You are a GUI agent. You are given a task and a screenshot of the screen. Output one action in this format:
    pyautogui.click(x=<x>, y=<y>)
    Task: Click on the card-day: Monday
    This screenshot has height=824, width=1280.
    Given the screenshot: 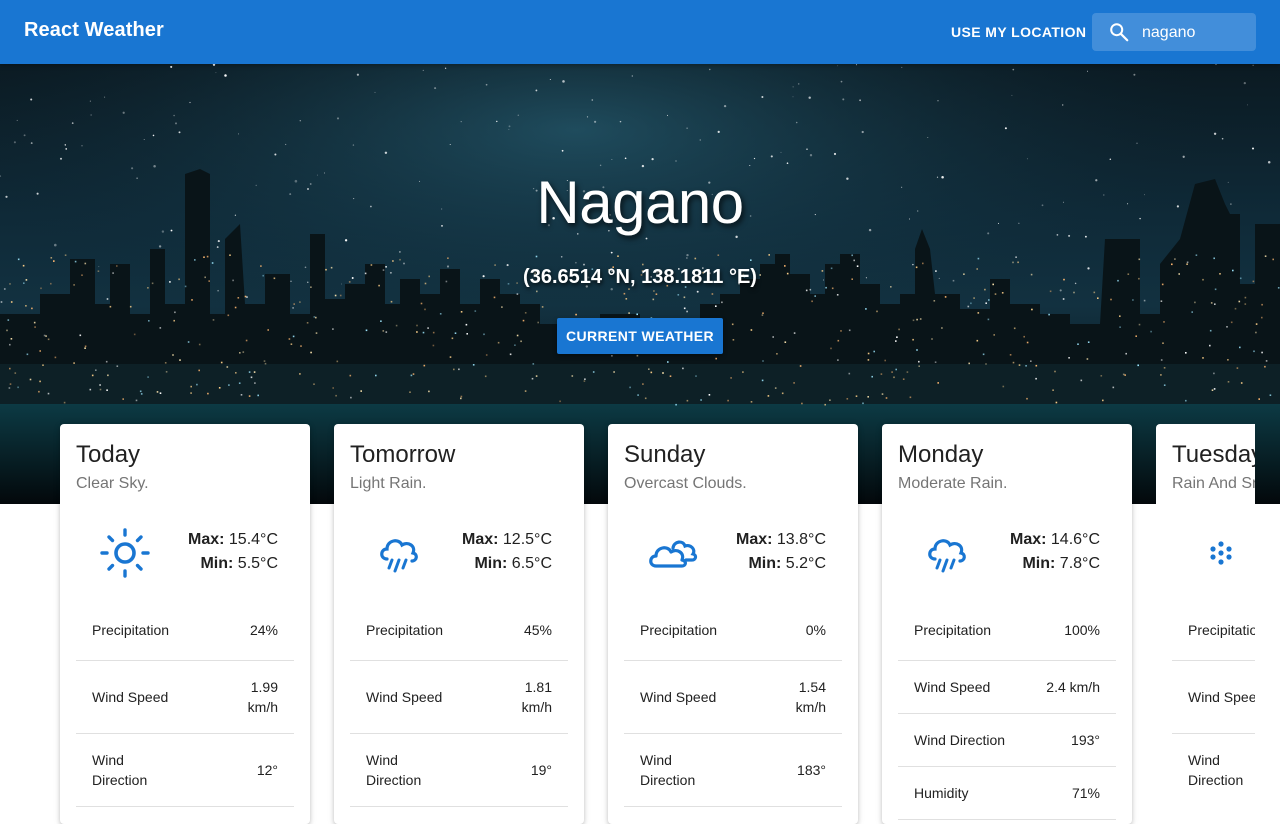 What is the action you would take?
    pyautogui.click(x=941, y=454)
    